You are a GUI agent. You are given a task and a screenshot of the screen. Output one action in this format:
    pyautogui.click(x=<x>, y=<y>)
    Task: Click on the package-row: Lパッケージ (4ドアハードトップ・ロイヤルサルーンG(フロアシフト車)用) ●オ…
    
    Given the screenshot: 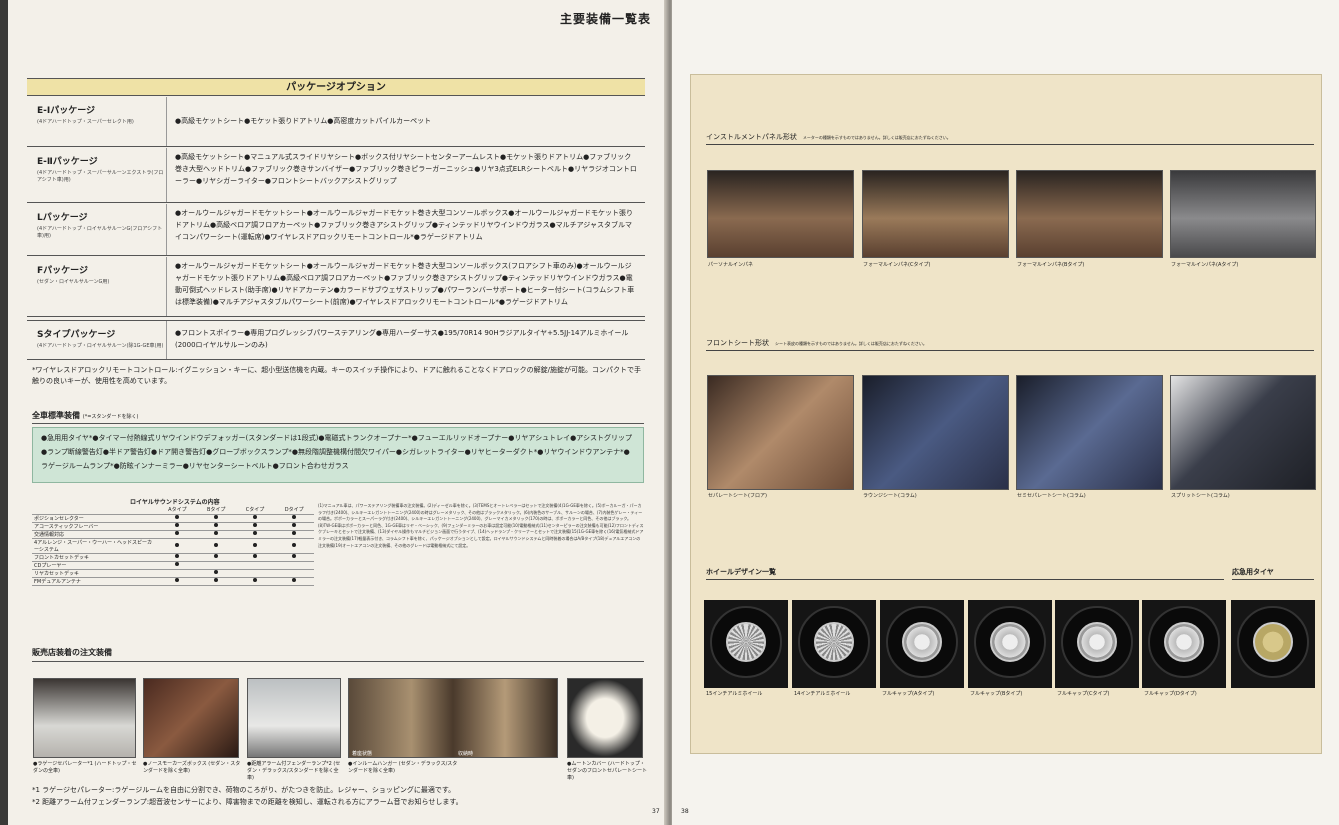 What is the action you would take?
    pyautogui.click(x=336, y=230)
    